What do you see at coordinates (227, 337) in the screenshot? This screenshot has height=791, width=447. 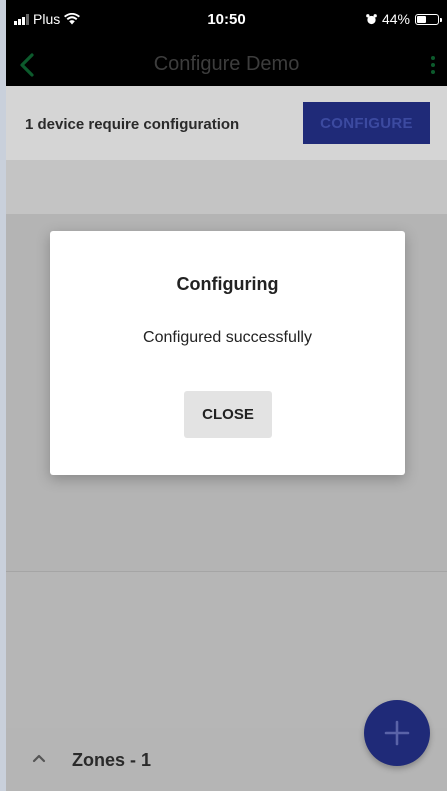 I see `dialog-message: Configured successfully` at bounding box center [227, 337].